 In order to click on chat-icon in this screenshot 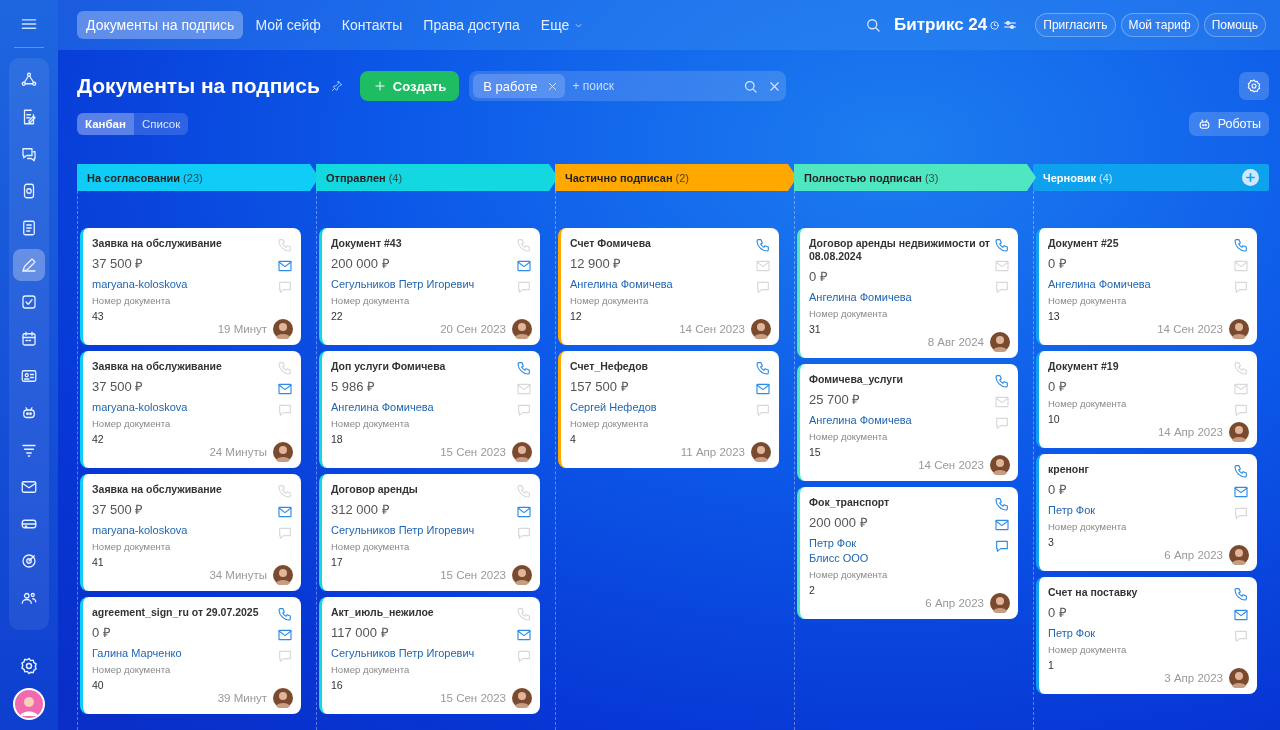, I will do `click(1002, 546)`.